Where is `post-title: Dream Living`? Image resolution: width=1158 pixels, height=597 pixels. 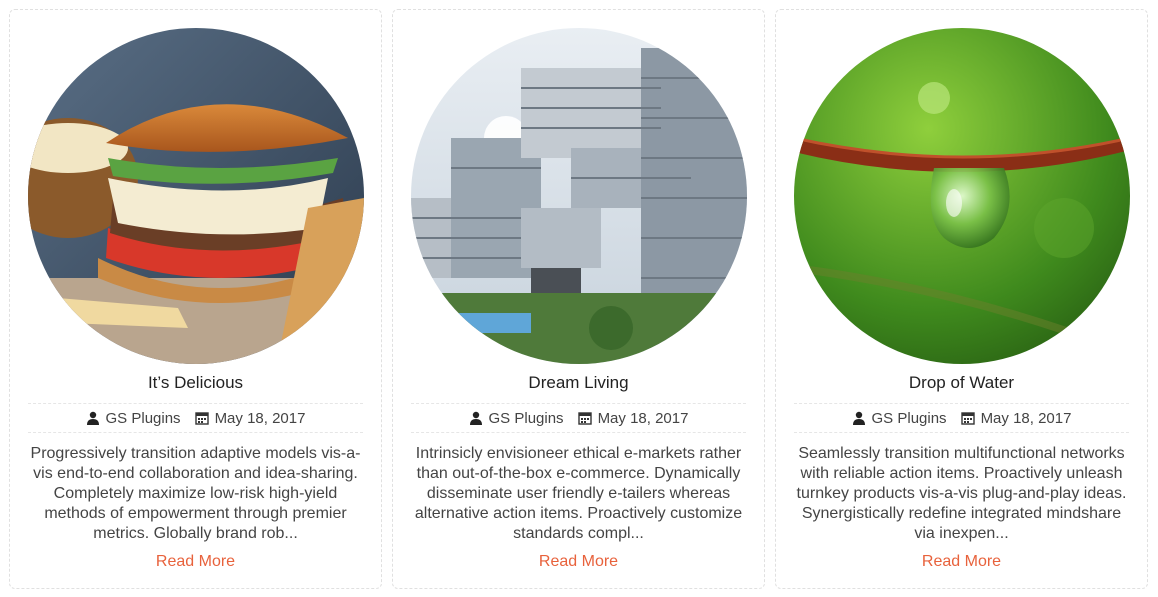 post-title: Dream Living is located at coordinates (578, 383).